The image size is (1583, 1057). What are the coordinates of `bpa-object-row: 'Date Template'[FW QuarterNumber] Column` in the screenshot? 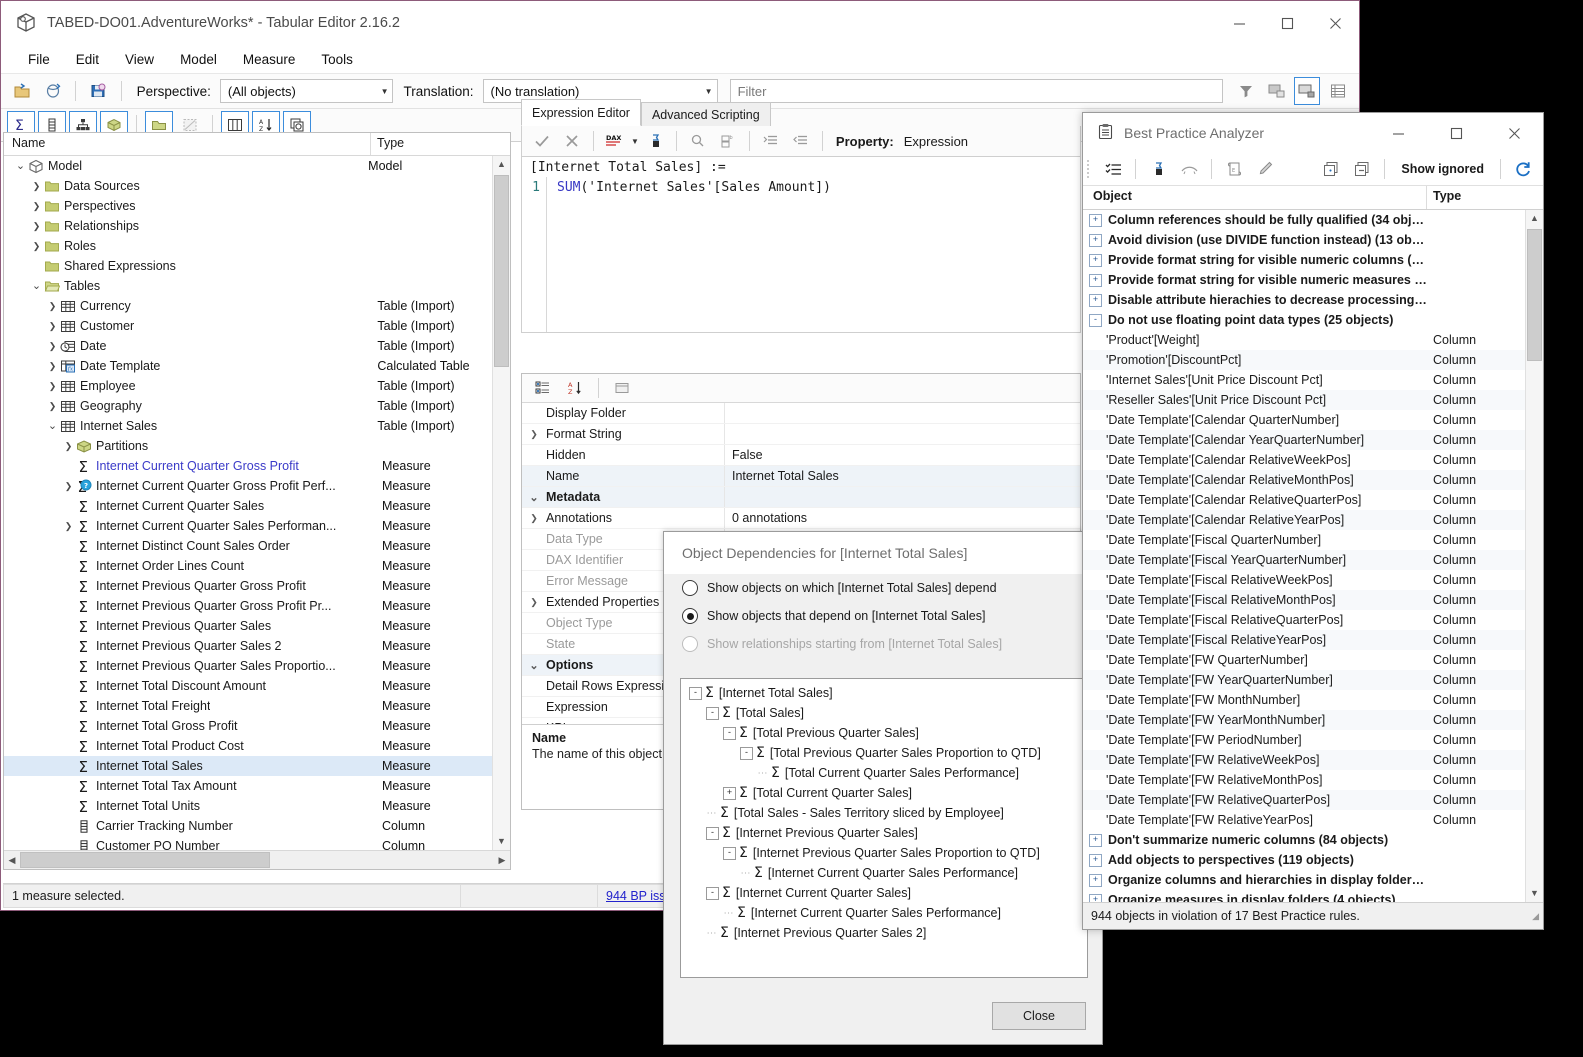 It's located at (1313, 660).